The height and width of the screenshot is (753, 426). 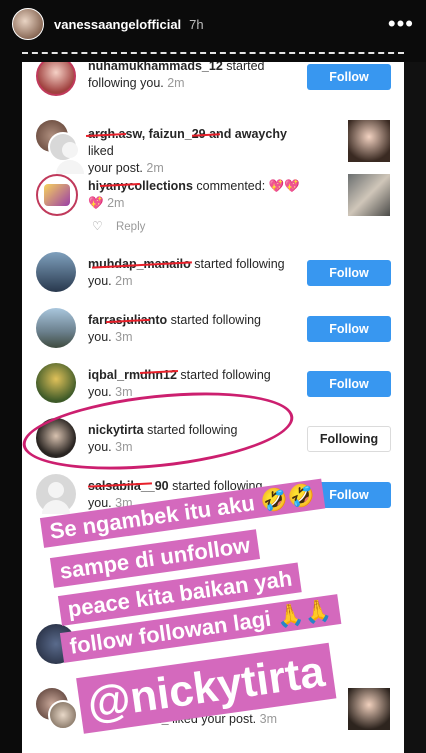 What do you see at coordinates (196, 24) in the screenshot?
I see `story-time: 7h` at bounding box center [196, 24].